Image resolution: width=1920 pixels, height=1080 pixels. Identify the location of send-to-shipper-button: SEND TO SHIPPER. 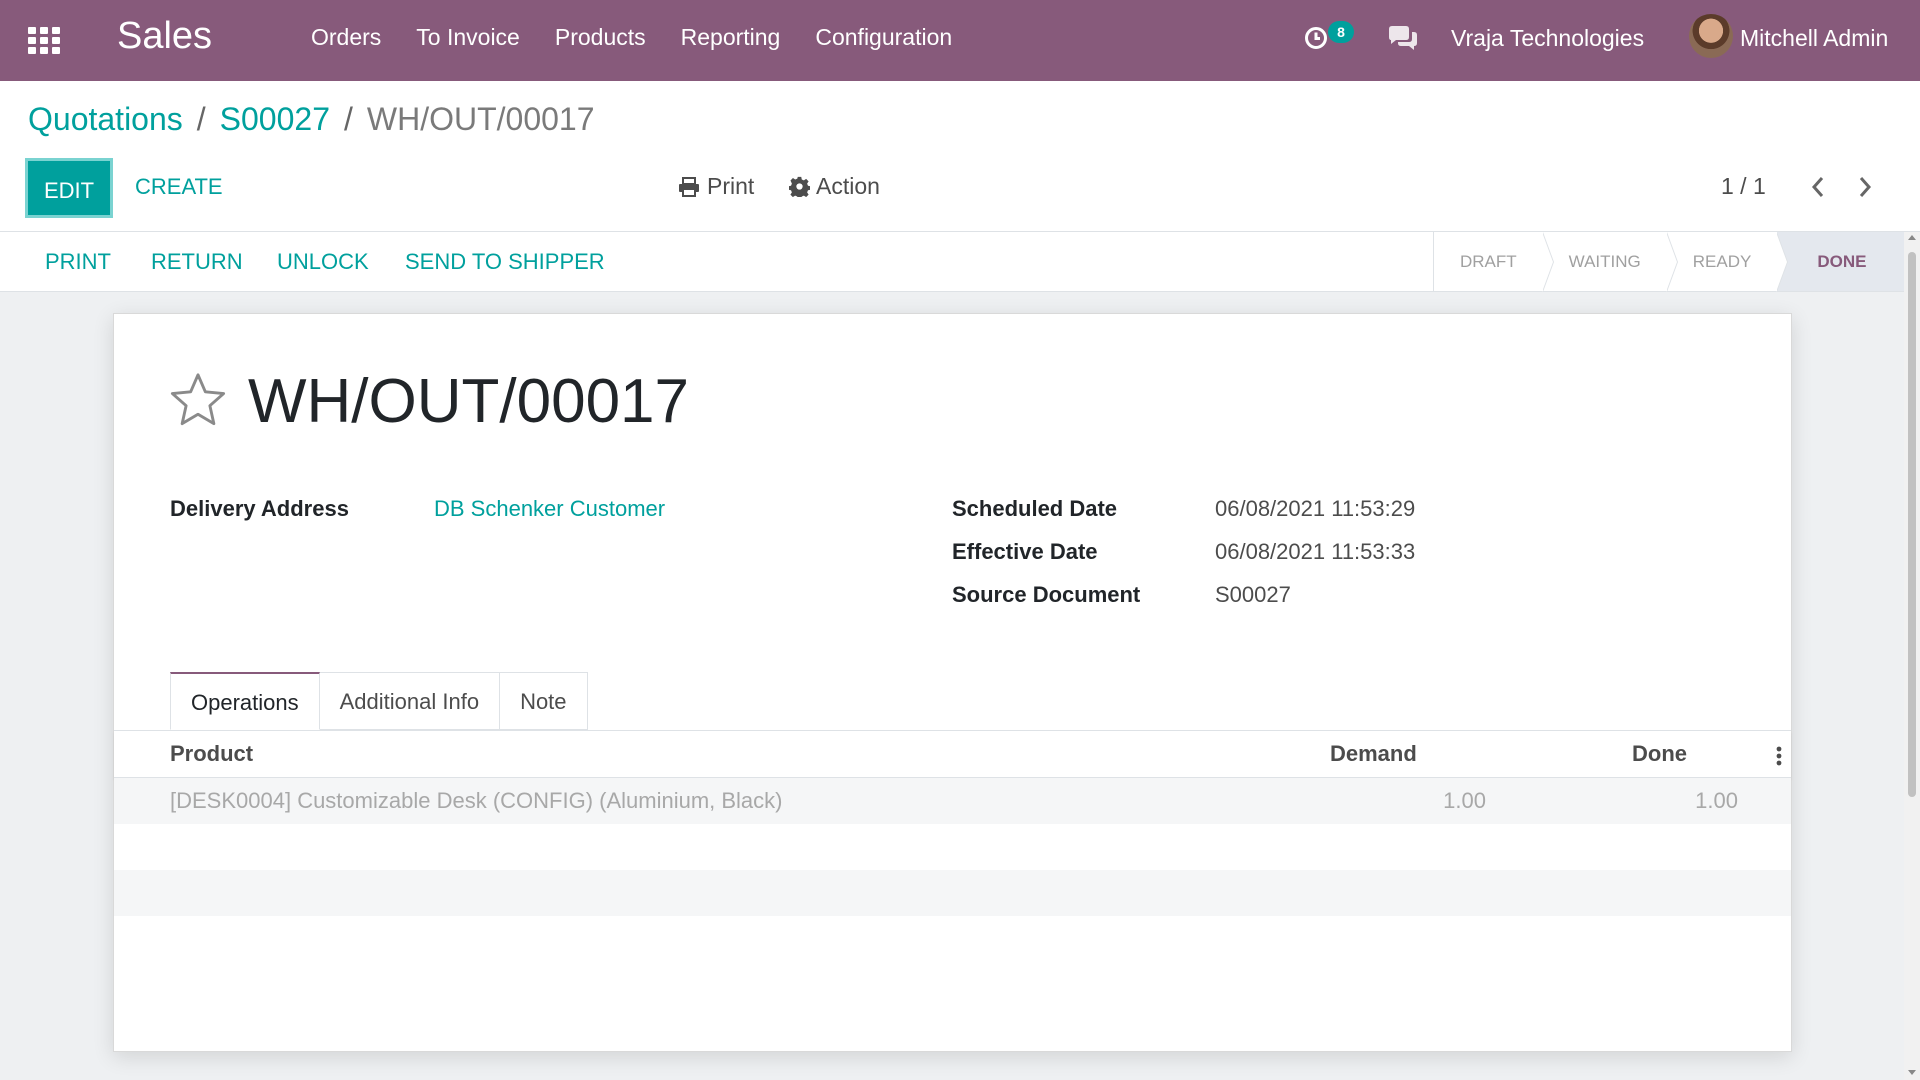
(505, 262).